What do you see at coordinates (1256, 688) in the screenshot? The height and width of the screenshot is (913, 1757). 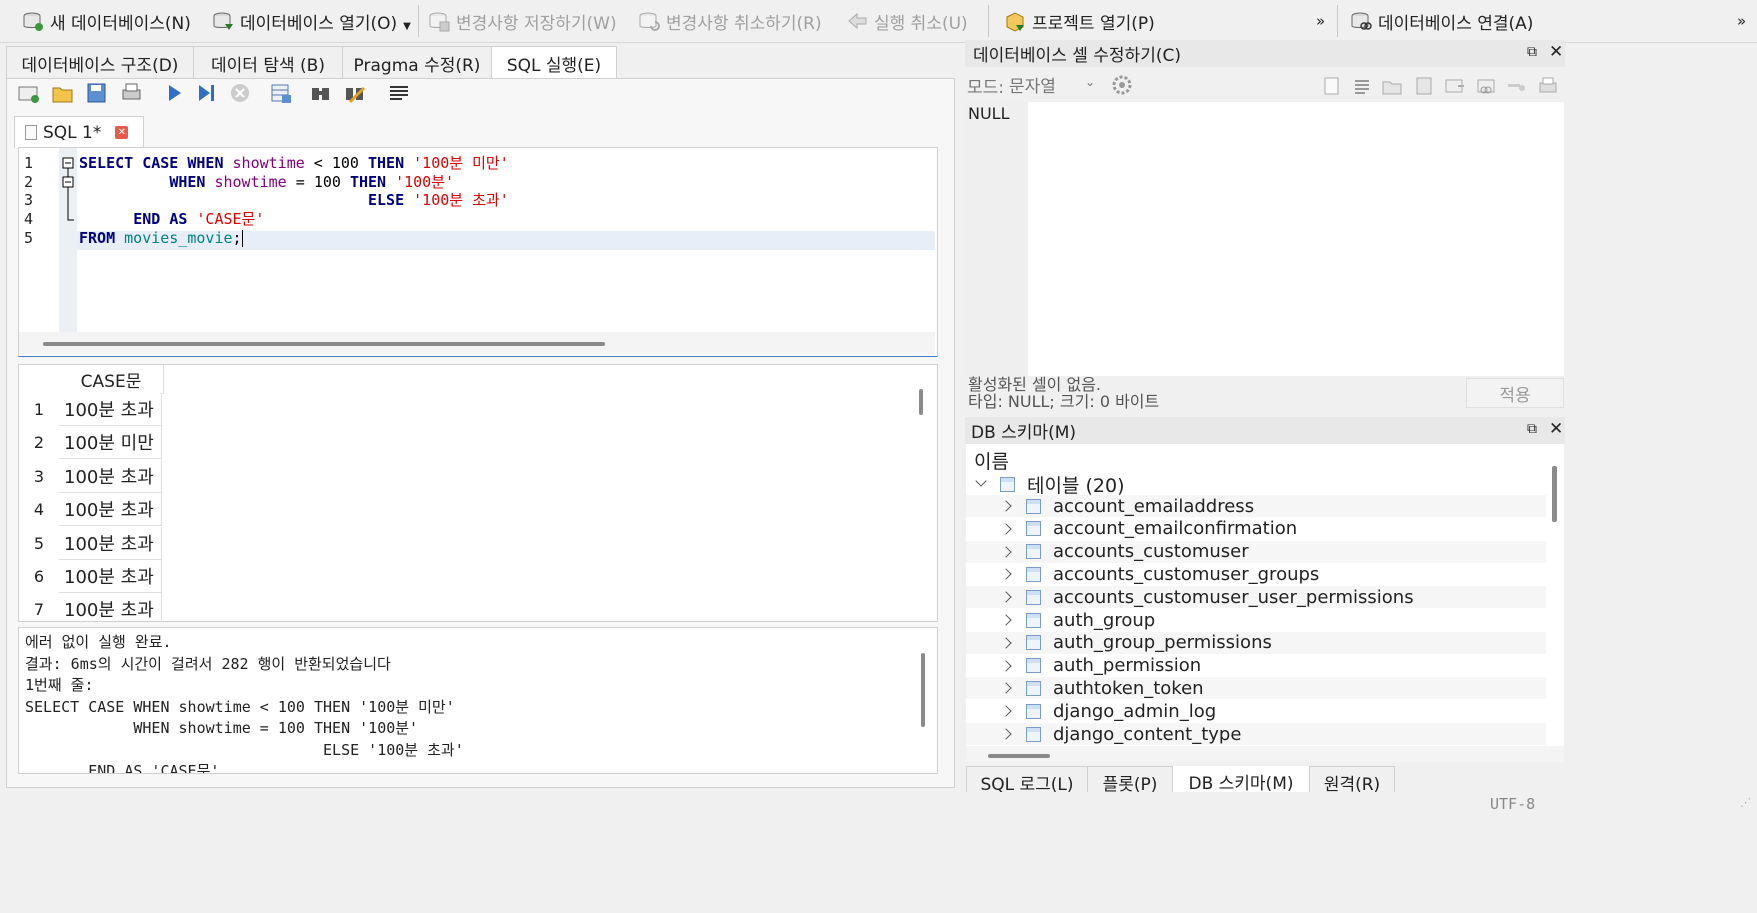 I see `schema-table-item: authtoken_token` at bounding box center [1256, 688].